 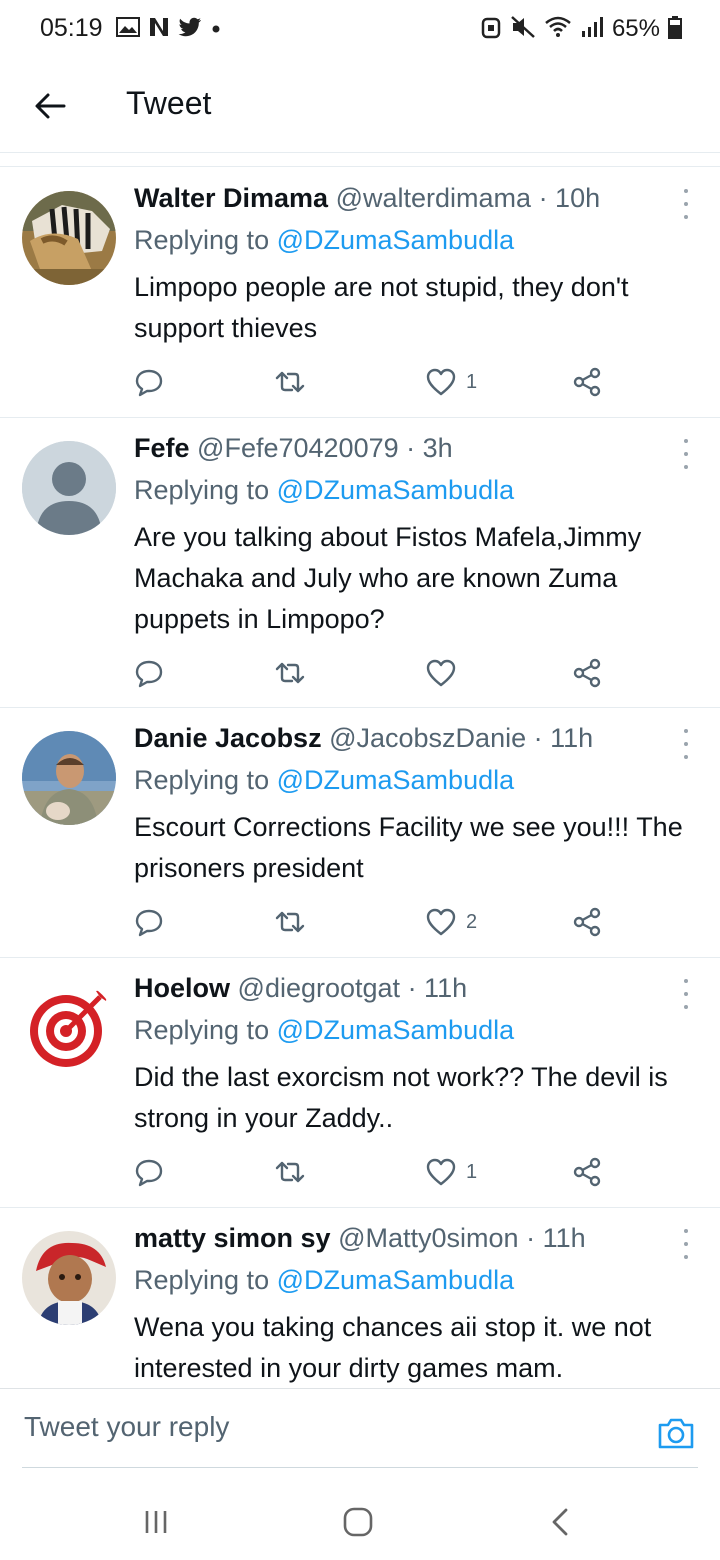 What do you see at coordinates (169, 103) in the screenshot?
I see `page-title: Tweet` at bounding box center [169, 103].